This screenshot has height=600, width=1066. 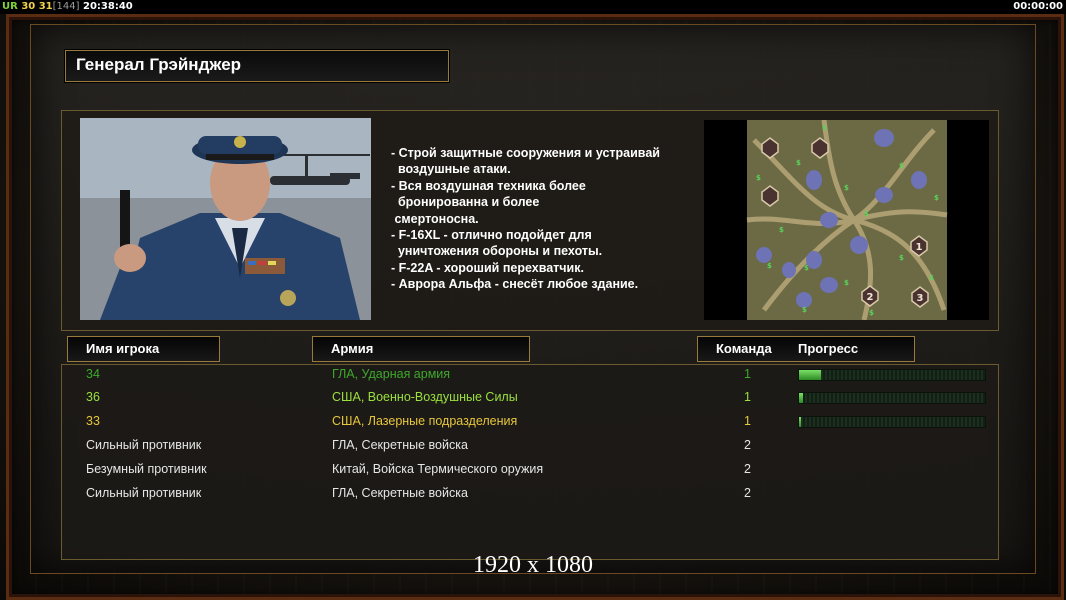 I want to click on player-army: ГЛА, Ударная армия, so click(x=391, y=374).